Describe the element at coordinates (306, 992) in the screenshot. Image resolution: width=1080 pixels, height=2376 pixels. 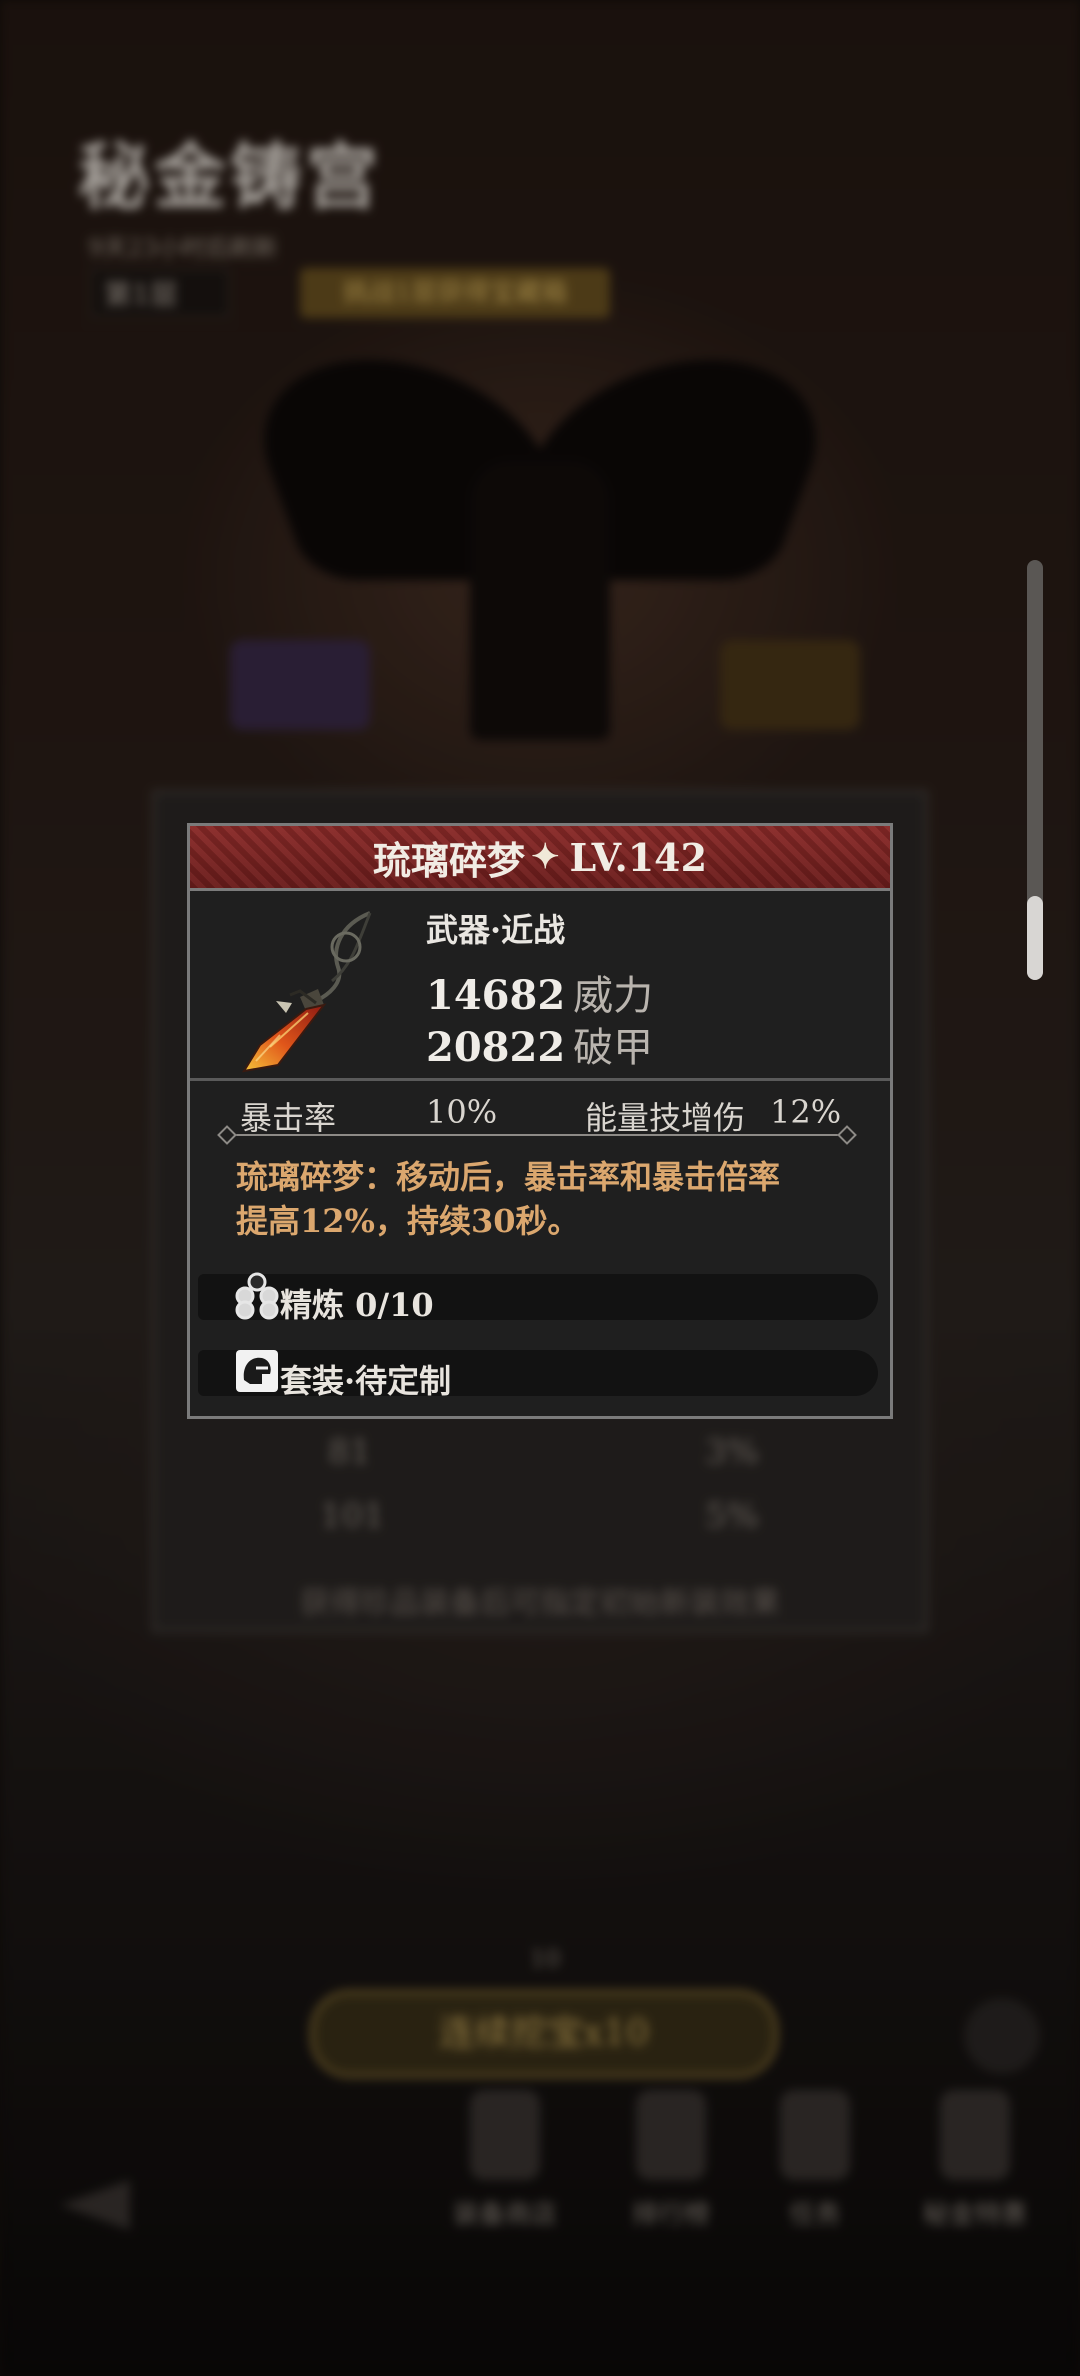
I see `weapon-sword-icon` at that location.